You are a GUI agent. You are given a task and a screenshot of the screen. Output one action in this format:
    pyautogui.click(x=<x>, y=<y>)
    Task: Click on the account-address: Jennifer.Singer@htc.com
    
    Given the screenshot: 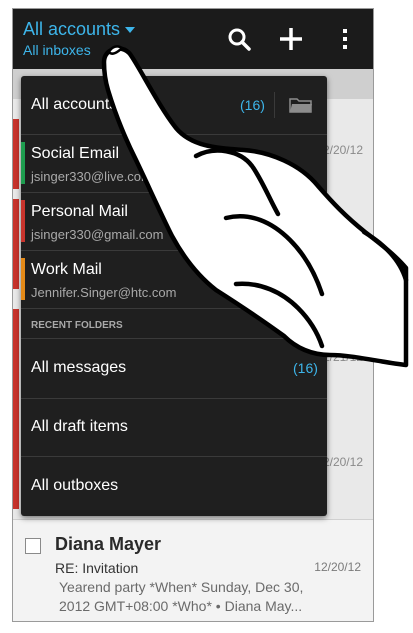 What is the action you would take?
    pyautogui.click(x=104, y=292)
    